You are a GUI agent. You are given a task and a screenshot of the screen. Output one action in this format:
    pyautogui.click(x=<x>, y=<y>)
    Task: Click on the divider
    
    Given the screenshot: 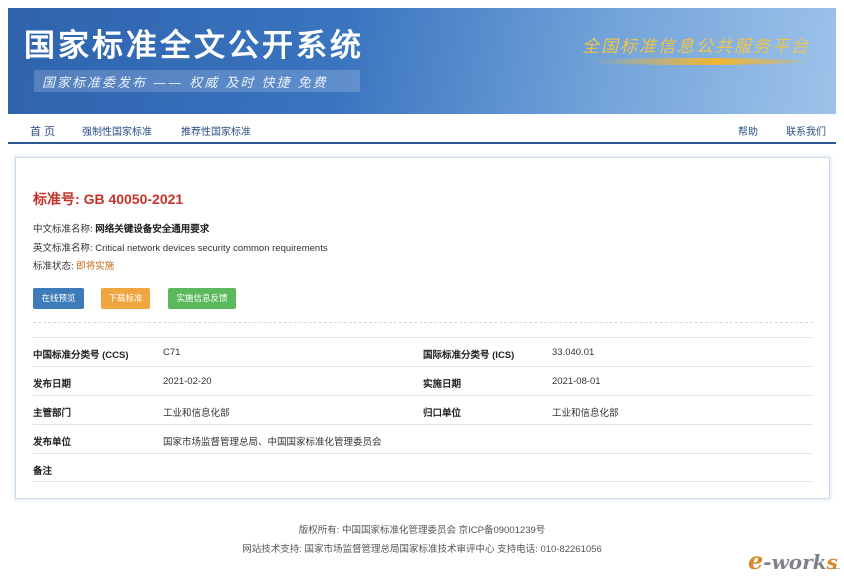 What is the action you would take?
    pyautogui.click(x=423, y=322)
    